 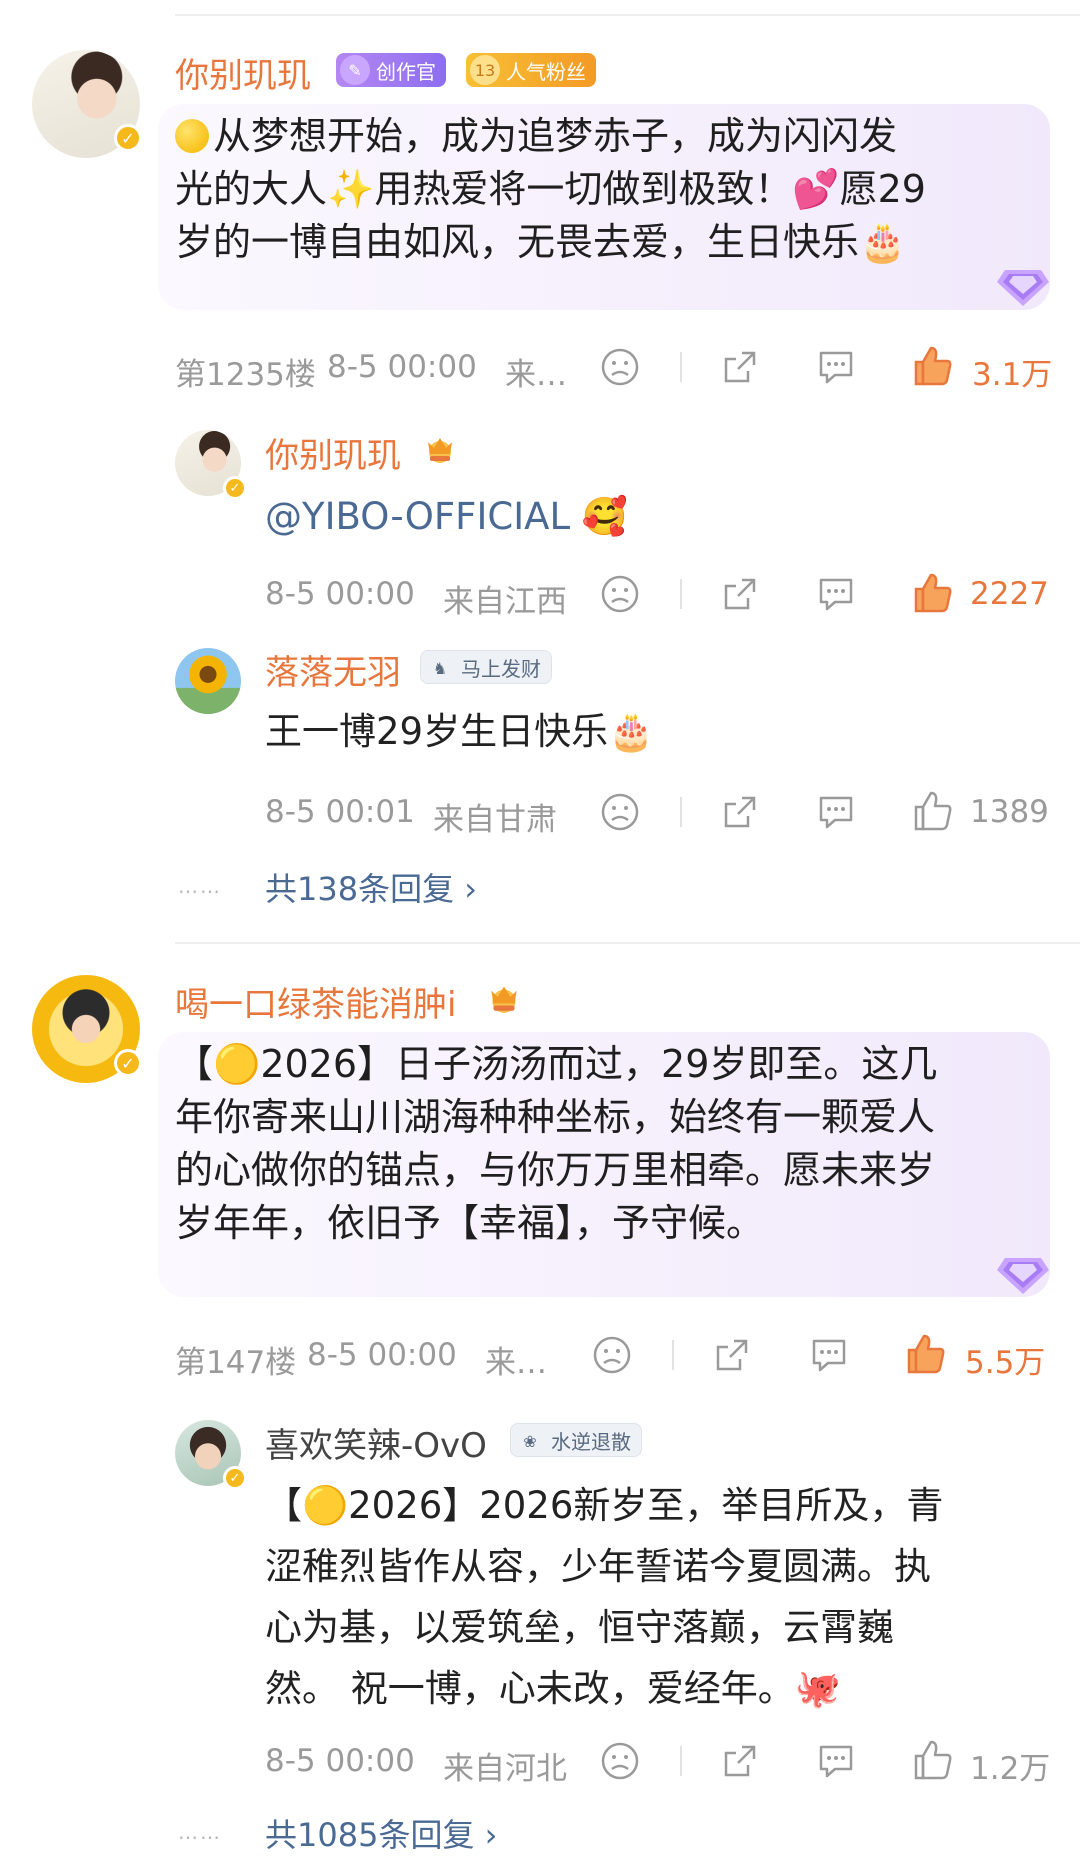 I want to click on reply-username: 喜欢笑辣-OvO, so click(x=376, y=1442).